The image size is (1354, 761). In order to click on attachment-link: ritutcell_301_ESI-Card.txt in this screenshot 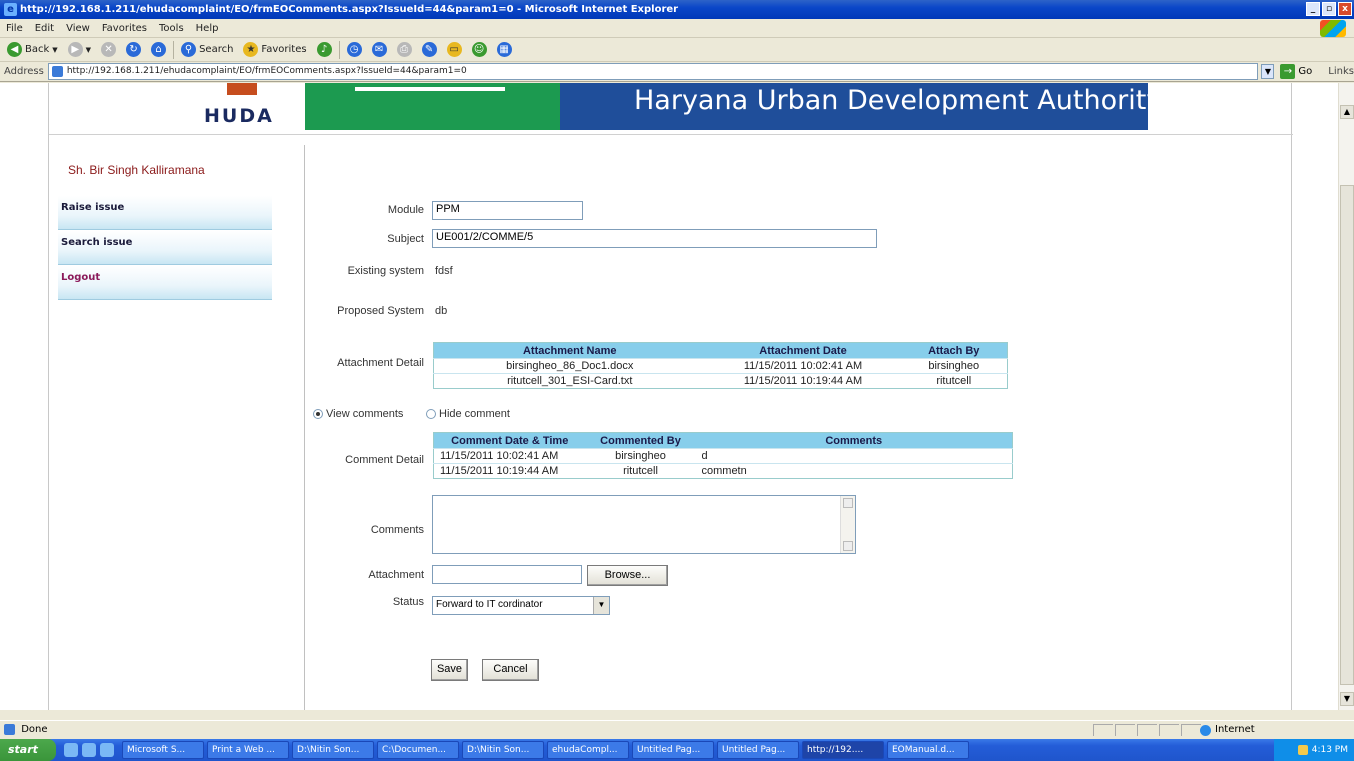, I will do `click(569, 381)`.